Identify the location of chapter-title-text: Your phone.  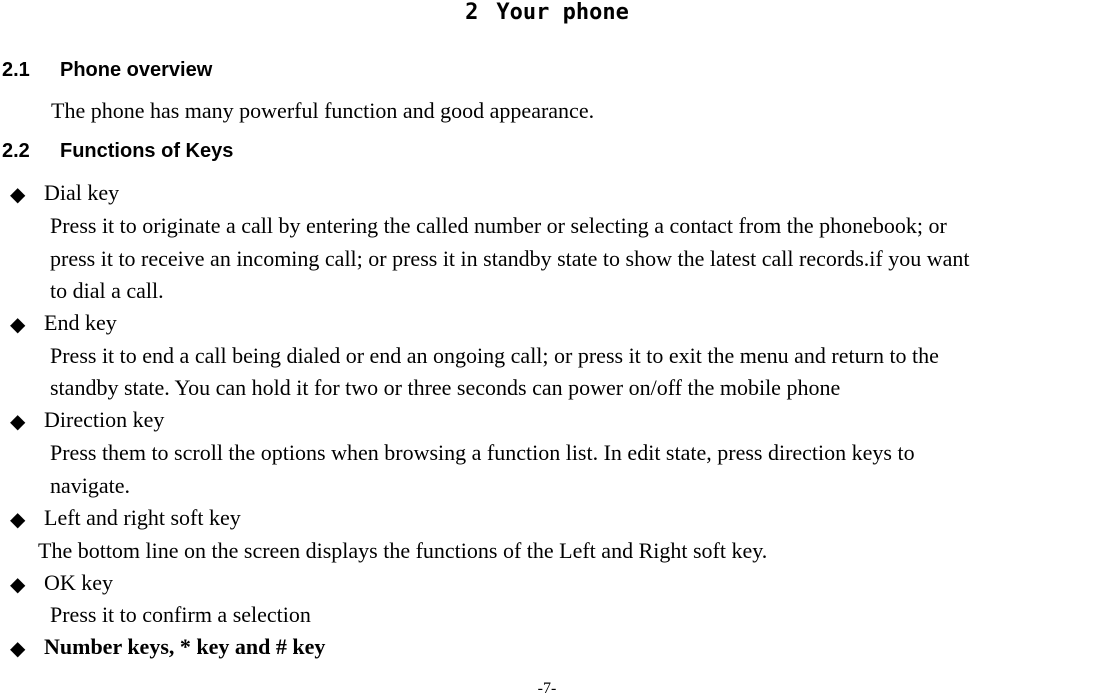
(562, 12).